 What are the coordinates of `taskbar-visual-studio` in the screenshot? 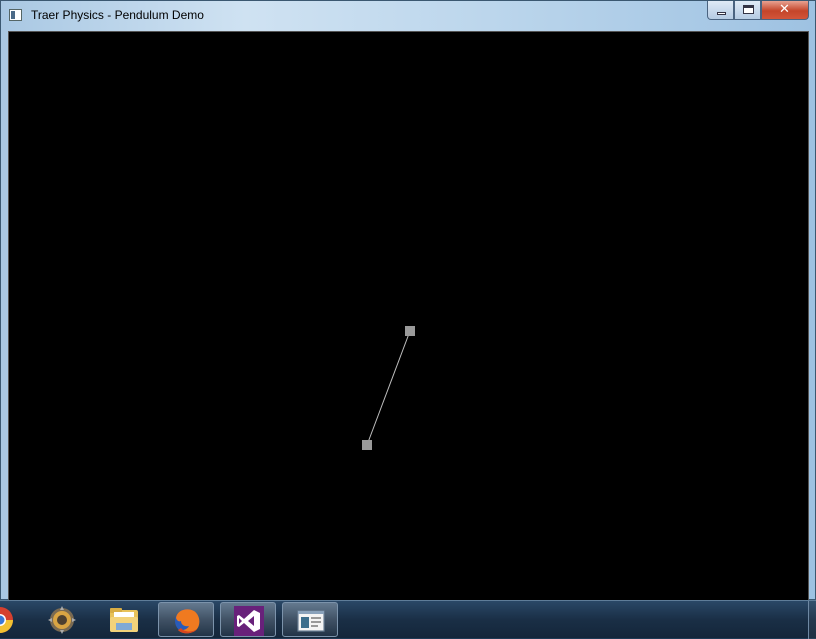 It's located at (248, 619).